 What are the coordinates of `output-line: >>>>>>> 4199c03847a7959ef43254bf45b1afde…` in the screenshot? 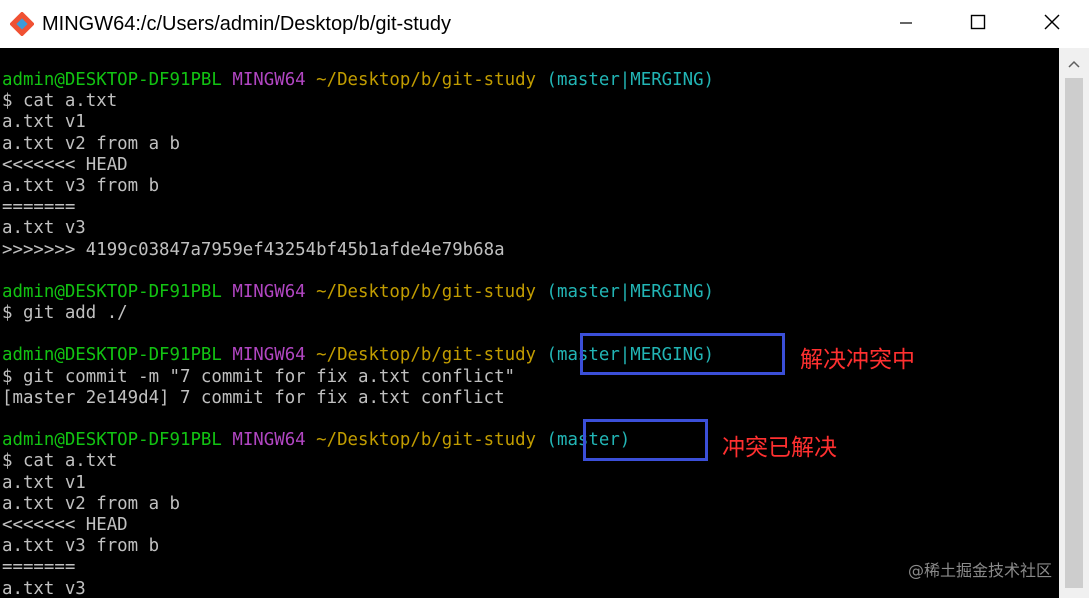 It's located at (253, 249).